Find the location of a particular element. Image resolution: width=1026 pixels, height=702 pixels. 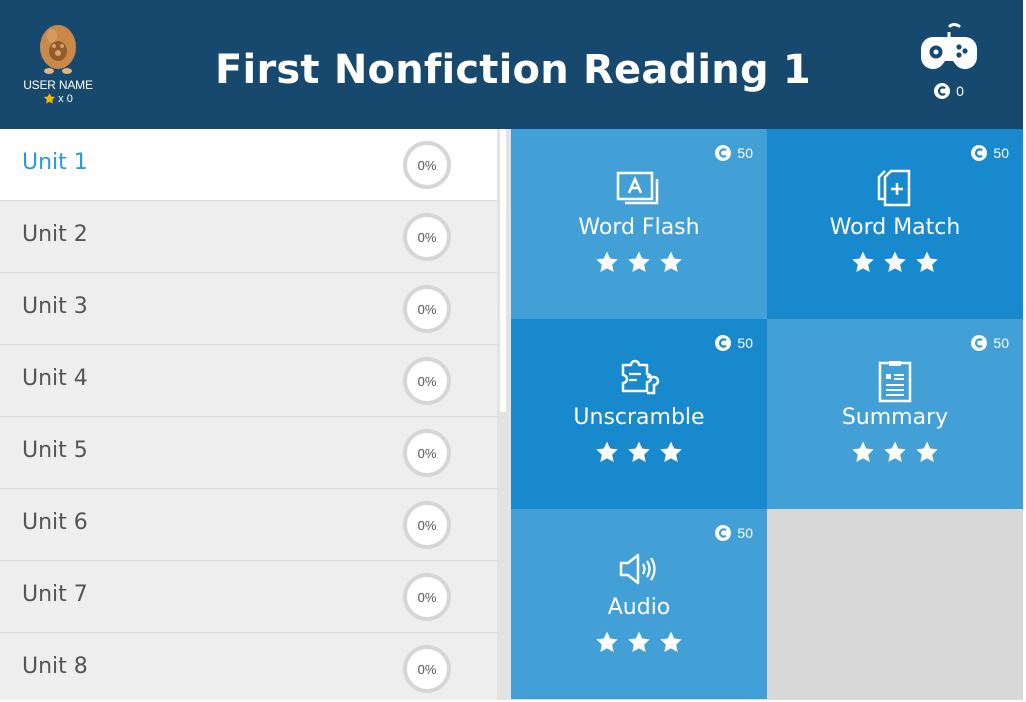

flashcard-icon-wrap is located at coordinates (639, 190).